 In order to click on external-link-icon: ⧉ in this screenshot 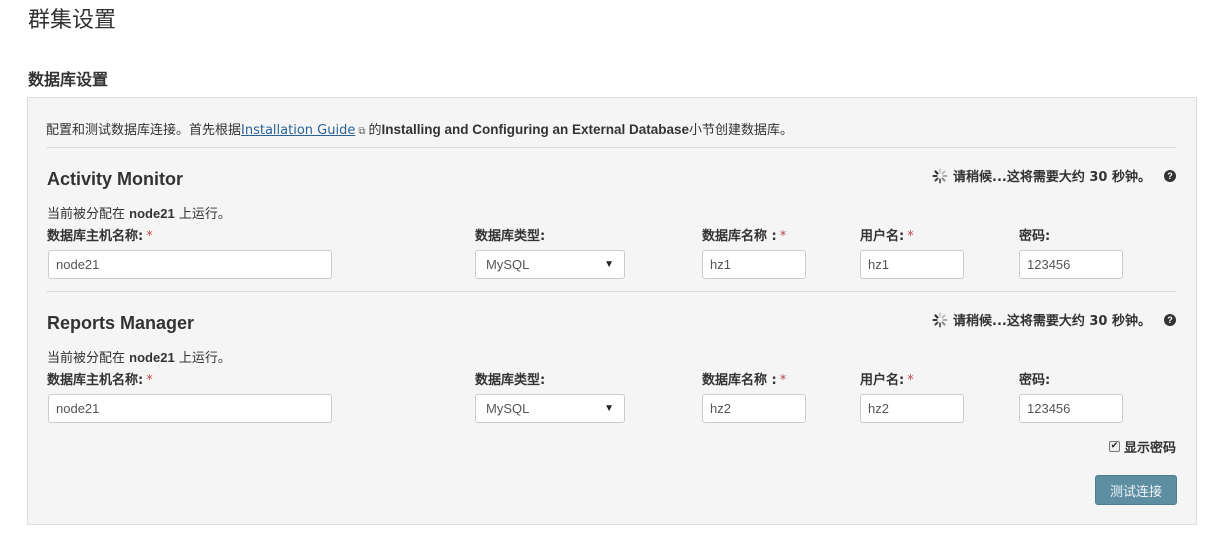, I will do `click(362, 131)`.